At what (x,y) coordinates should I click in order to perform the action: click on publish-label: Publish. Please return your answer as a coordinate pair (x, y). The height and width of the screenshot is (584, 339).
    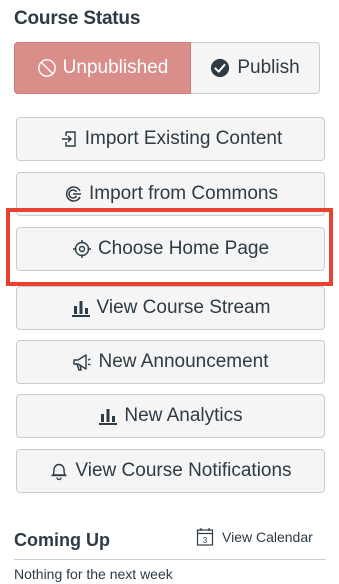
    Looking at the image, I should click on (268, 67).